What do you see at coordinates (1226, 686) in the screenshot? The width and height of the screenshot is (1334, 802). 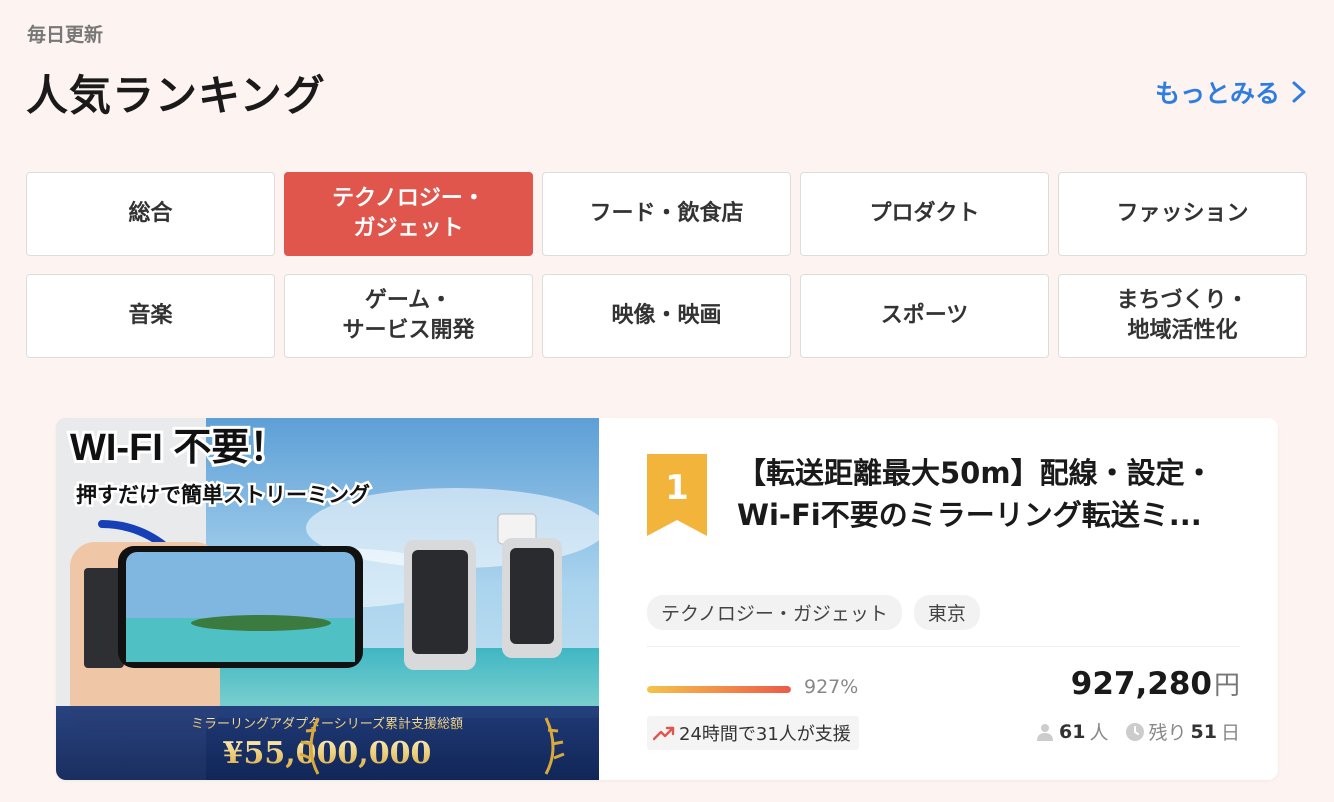 I see `currency-unit: 円` at bounding box center [1226, 686].